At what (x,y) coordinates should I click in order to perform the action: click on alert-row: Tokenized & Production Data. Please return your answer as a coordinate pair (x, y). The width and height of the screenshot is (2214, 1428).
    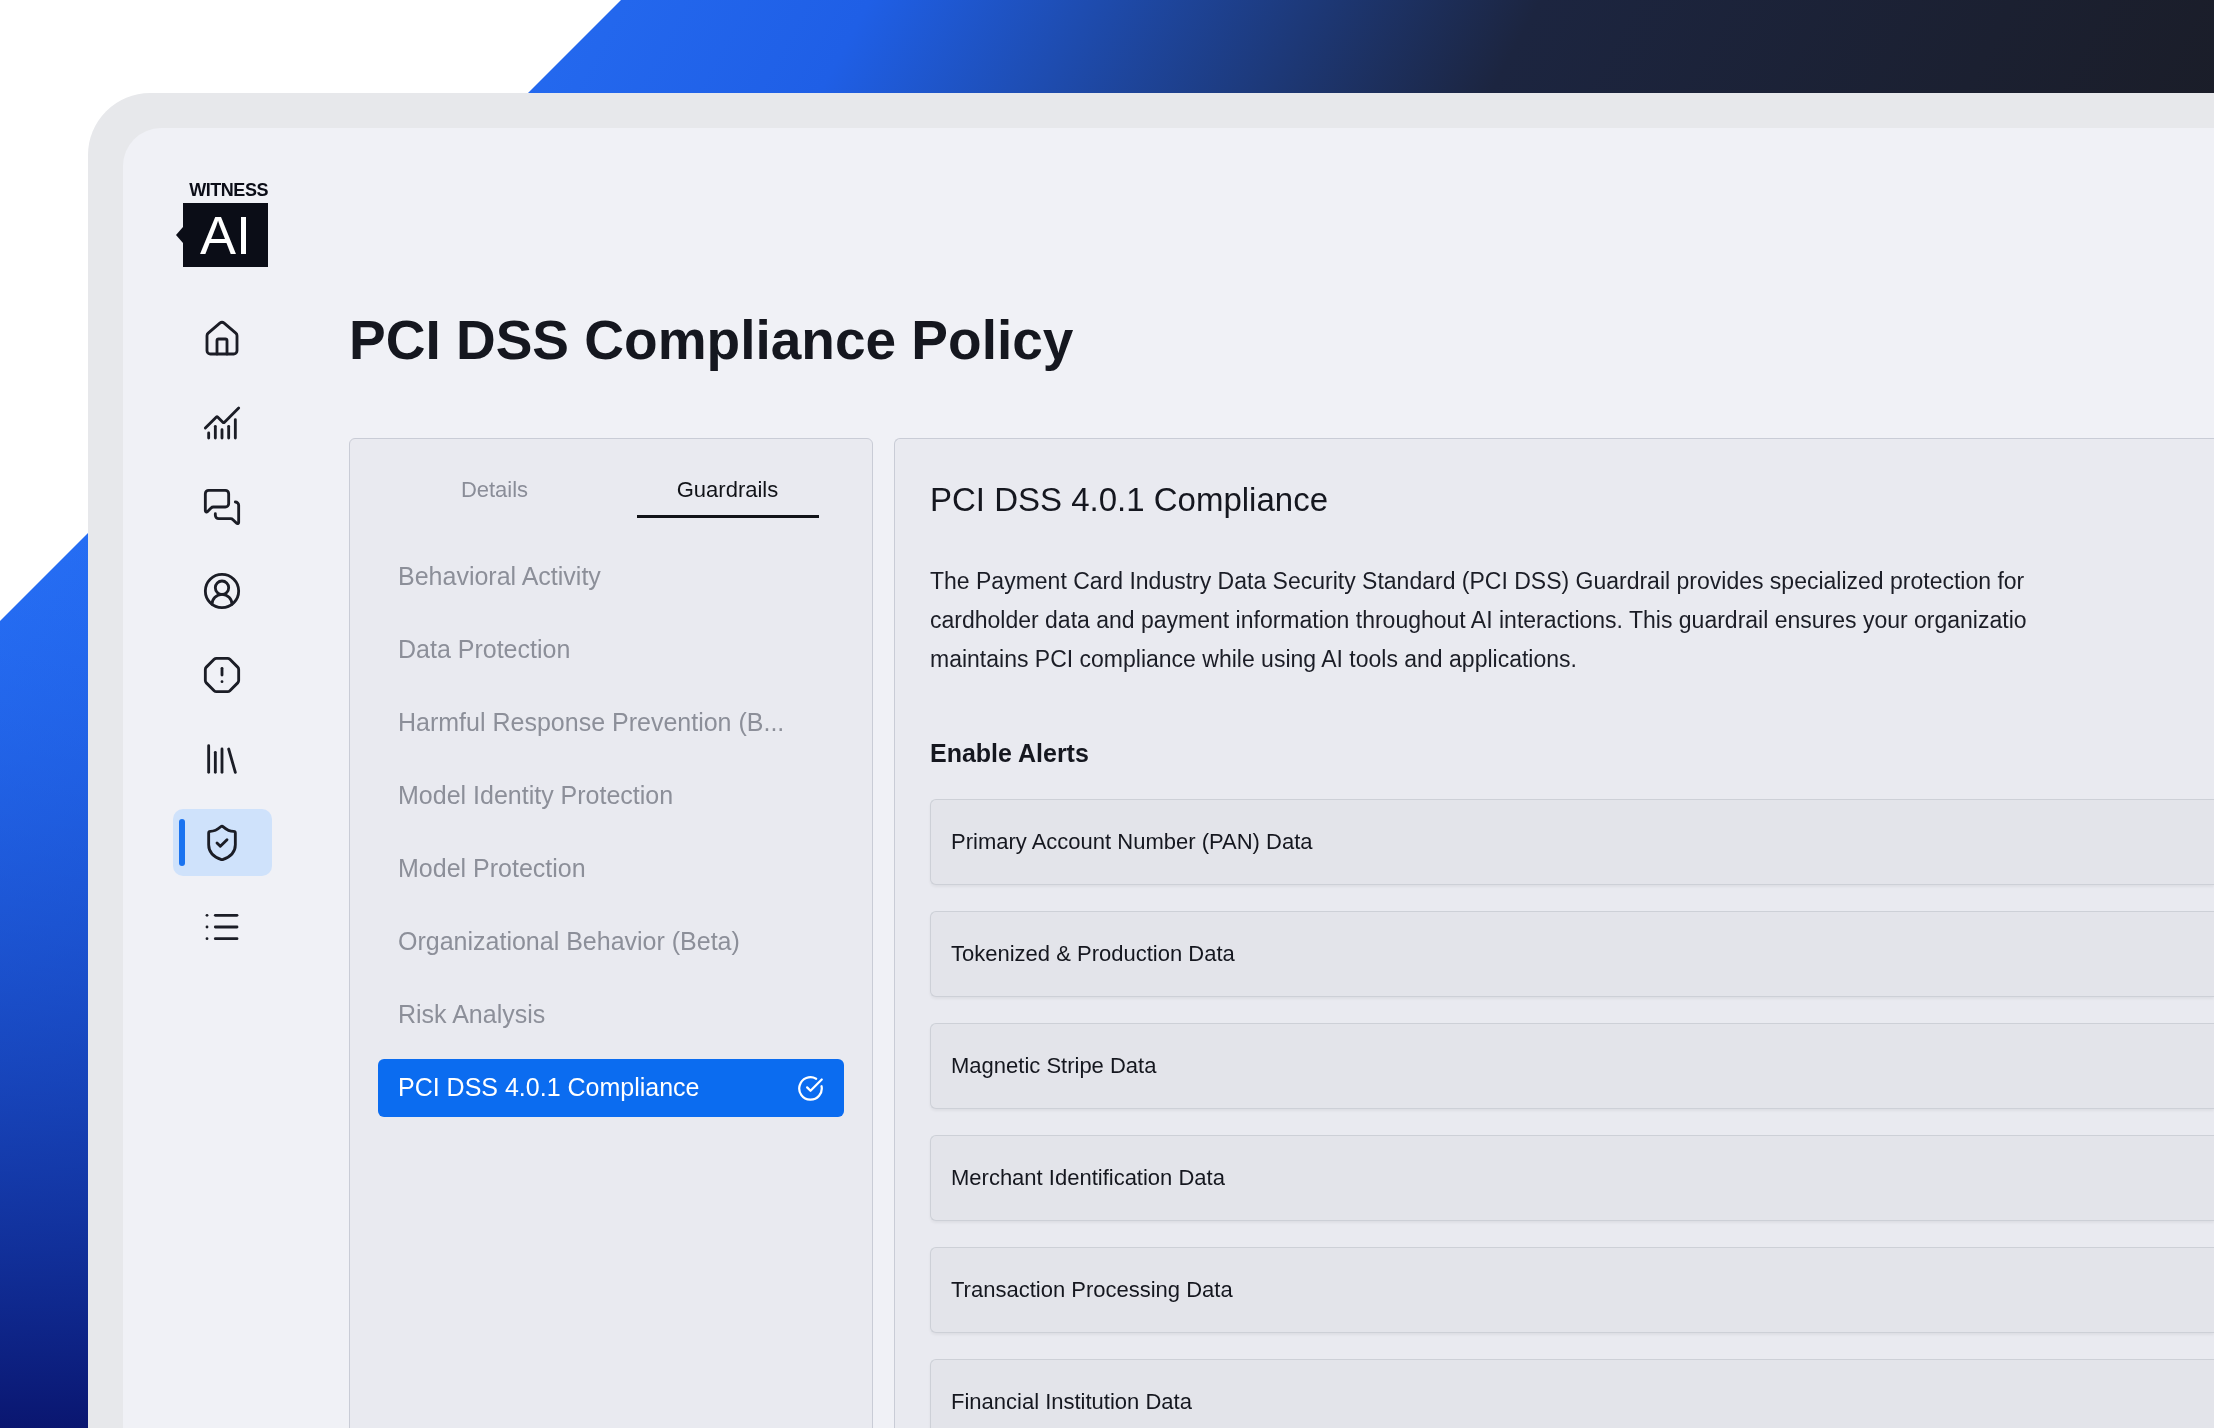
    Looking at the image, I should click on (1572, 953).